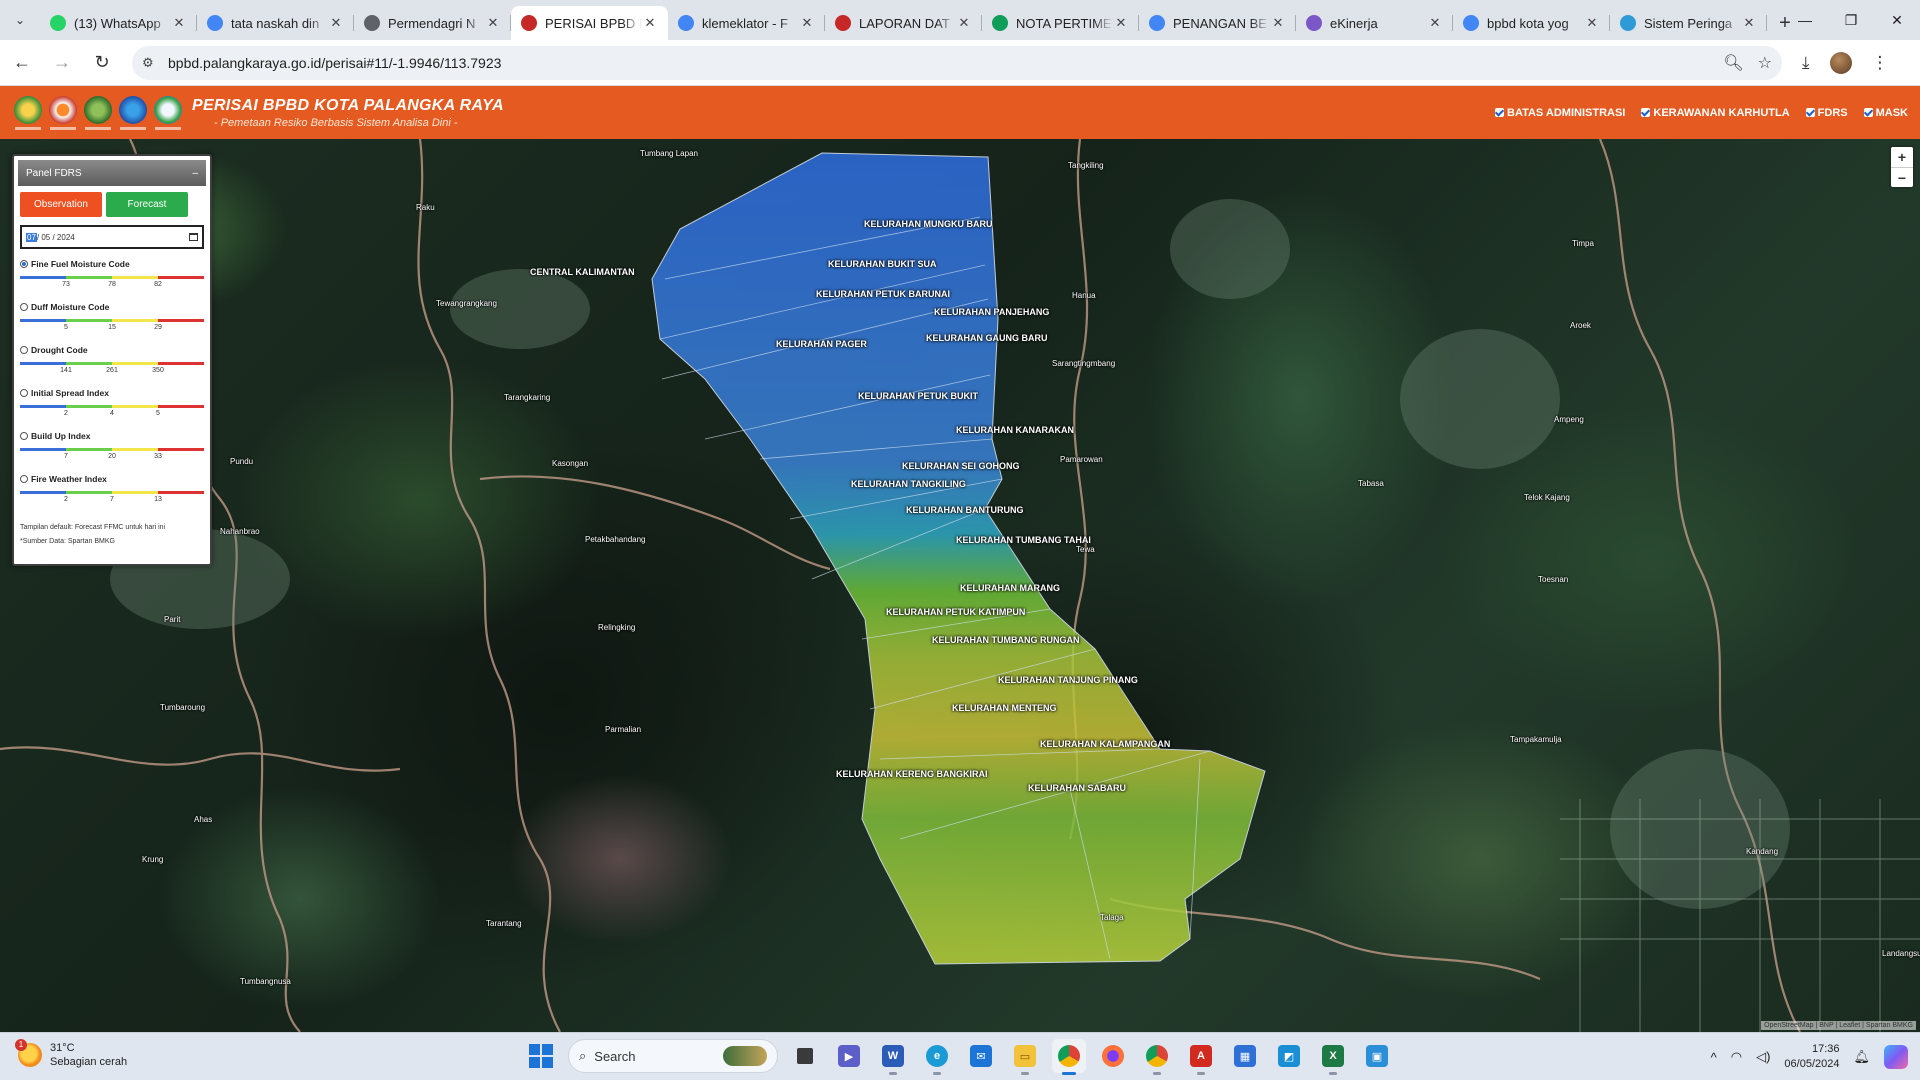 The height and width of the screenshot is (1080, 1920). What do you see at coordinates (1010, 588) in the screenshot?
I see `kelurahan-label: KELURAHAN MARANG` at bounding box center [1010, 588].